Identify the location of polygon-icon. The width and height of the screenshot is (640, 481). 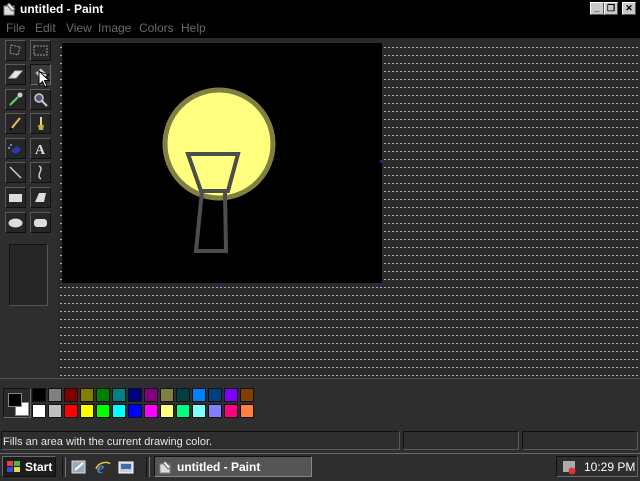
(40, 197).